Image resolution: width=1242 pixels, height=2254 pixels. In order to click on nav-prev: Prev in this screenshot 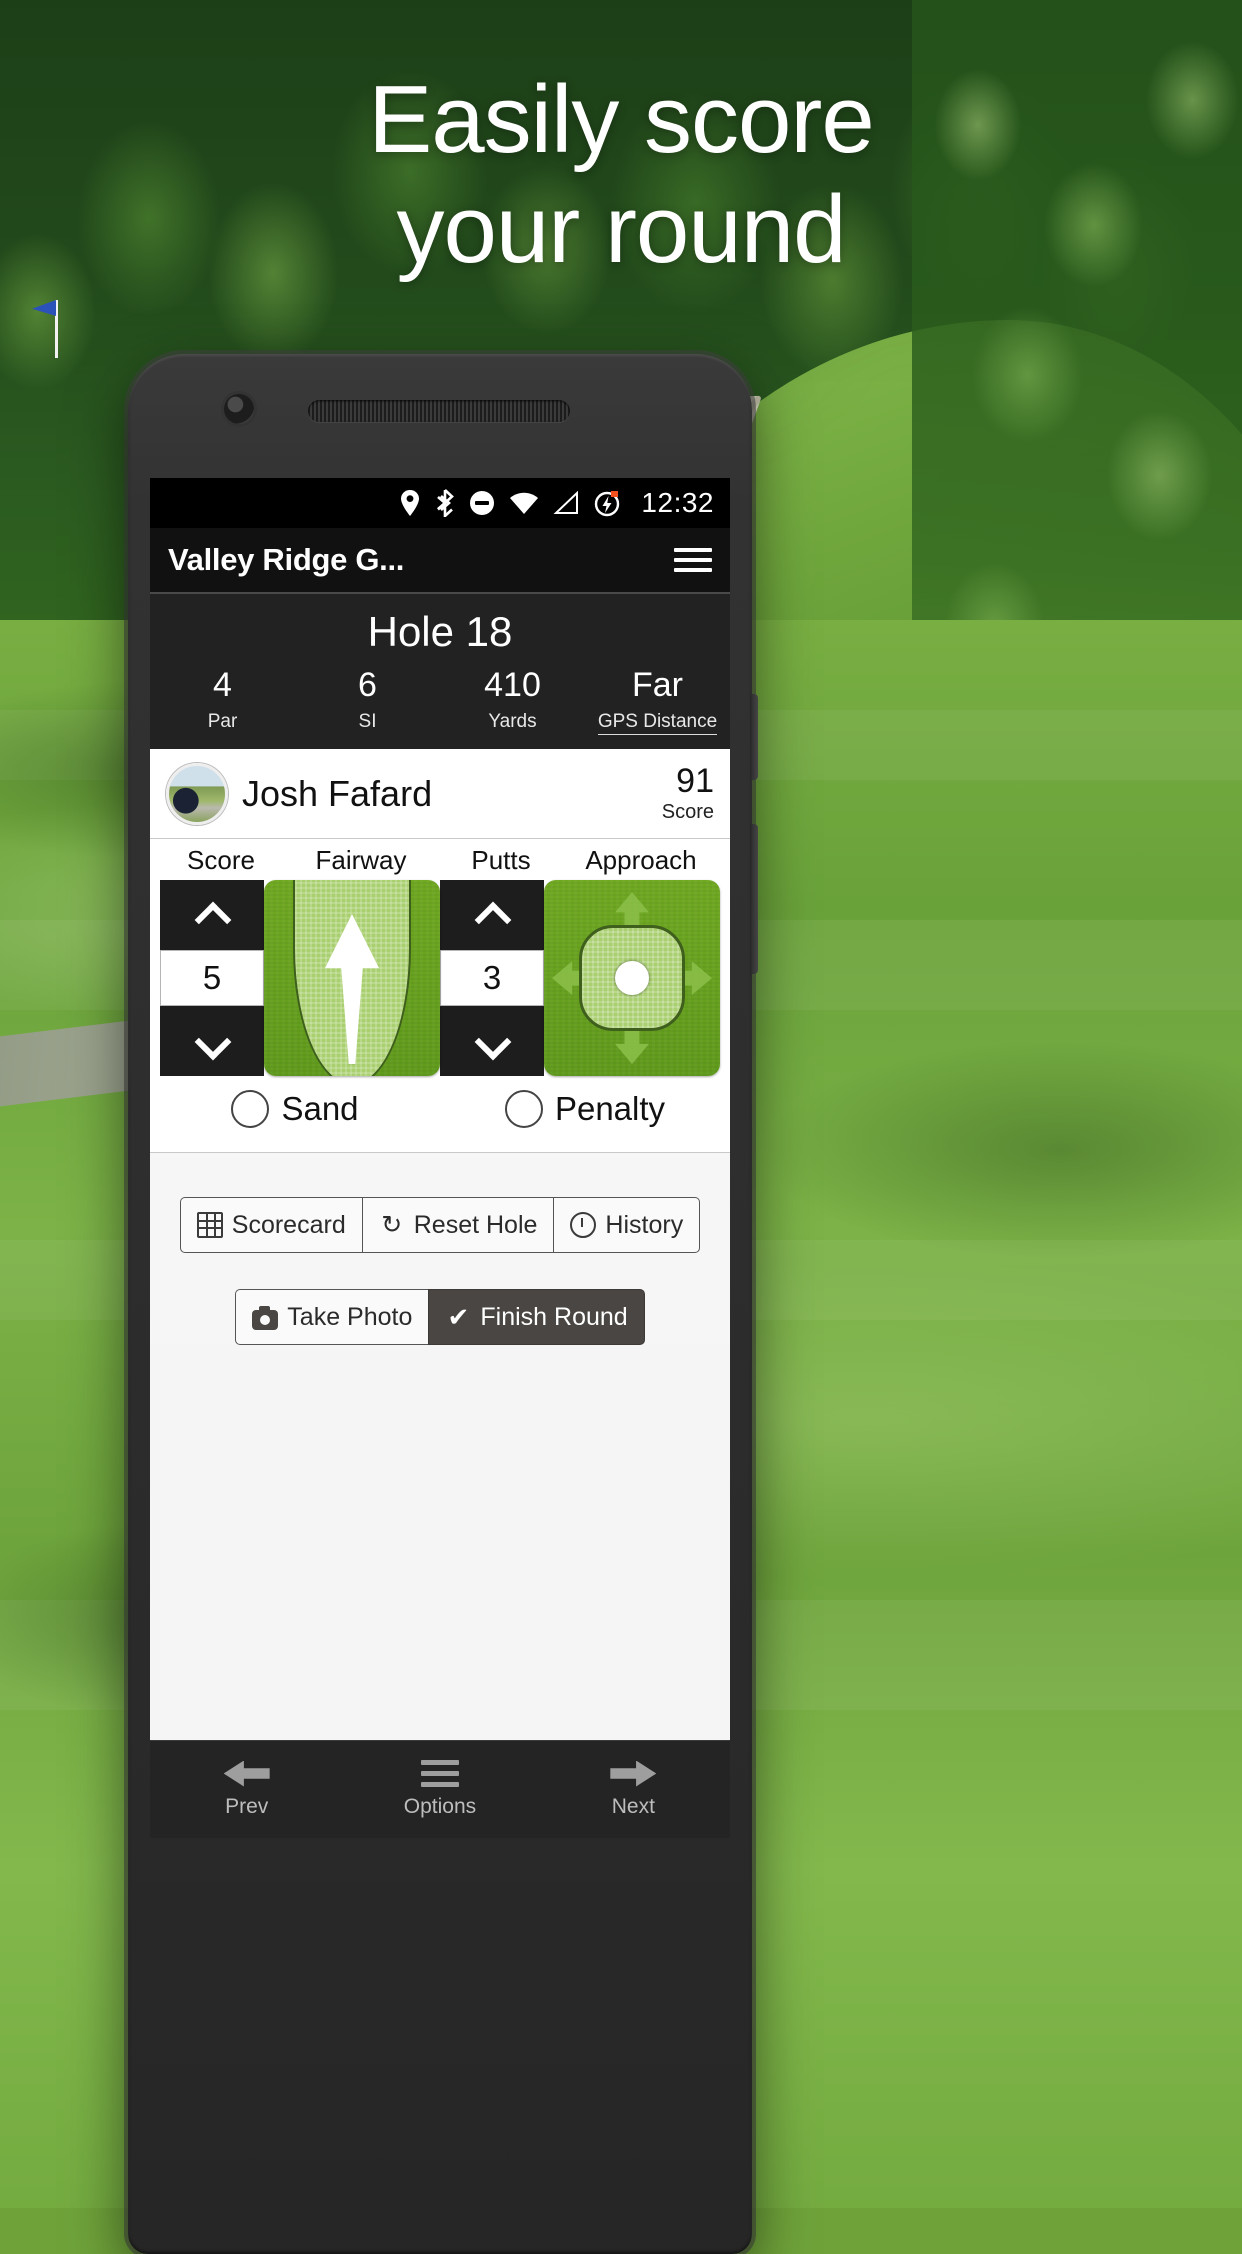, I will do `click(246, 1789)`.